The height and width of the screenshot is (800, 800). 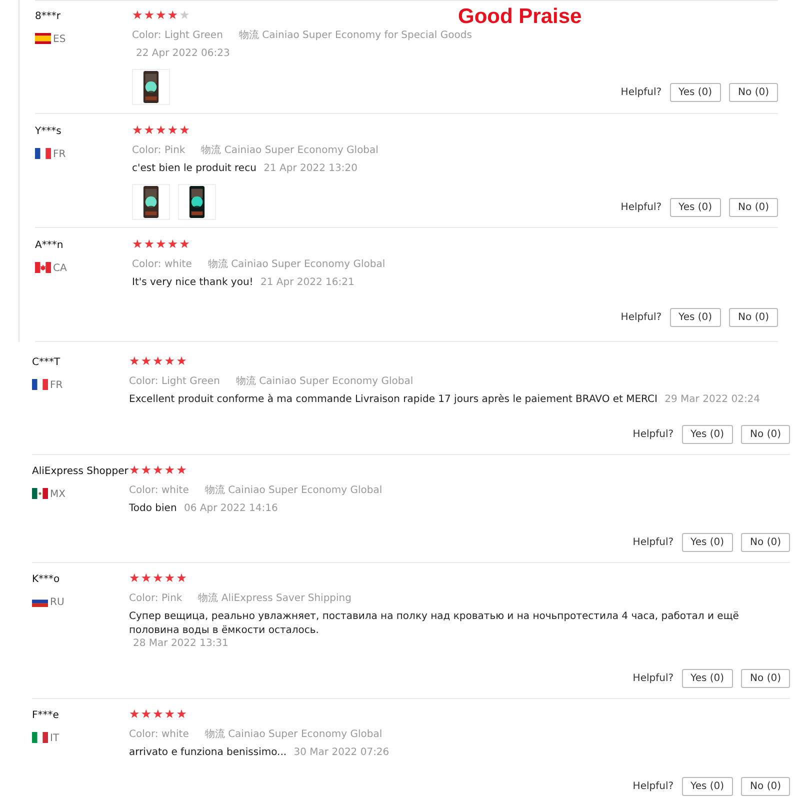 What do you see at coordinates (59, 39) in the screenshot?
I see `country-code: ES` at bounding box center [59, 39].